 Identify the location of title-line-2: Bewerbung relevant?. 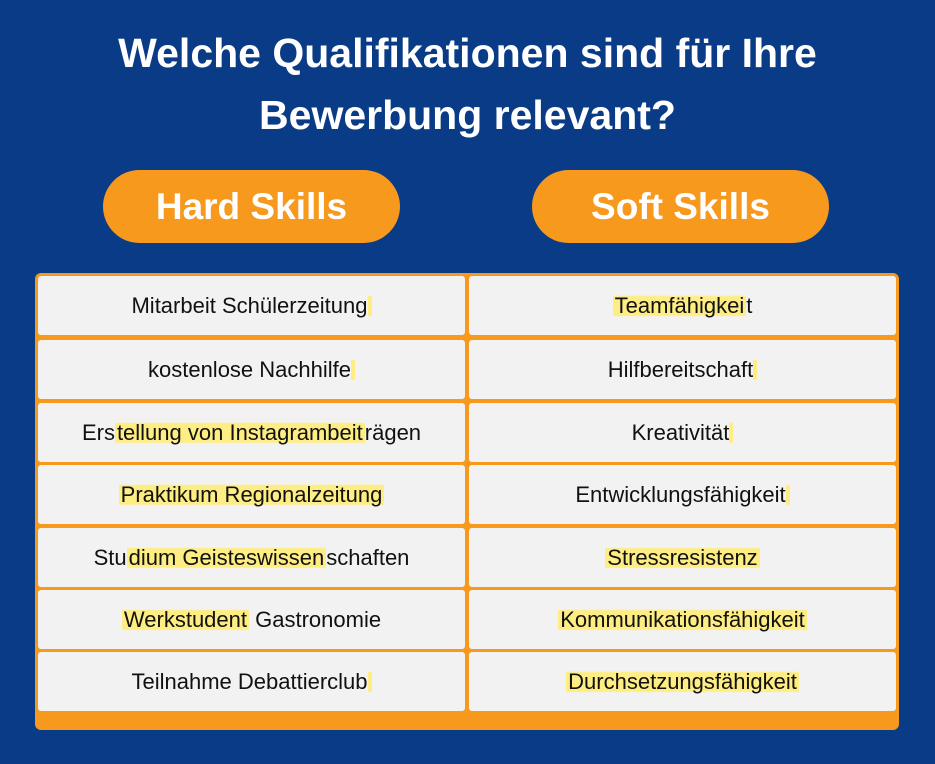
(467, 115).